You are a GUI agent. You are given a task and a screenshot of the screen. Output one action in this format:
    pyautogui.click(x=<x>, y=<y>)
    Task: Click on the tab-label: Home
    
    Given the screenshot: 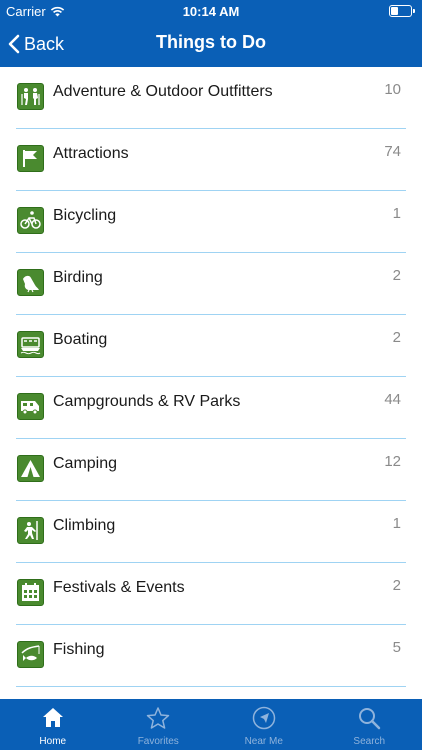 What is the action you would take?
    pyautogui.click(x=53, y=741)
    